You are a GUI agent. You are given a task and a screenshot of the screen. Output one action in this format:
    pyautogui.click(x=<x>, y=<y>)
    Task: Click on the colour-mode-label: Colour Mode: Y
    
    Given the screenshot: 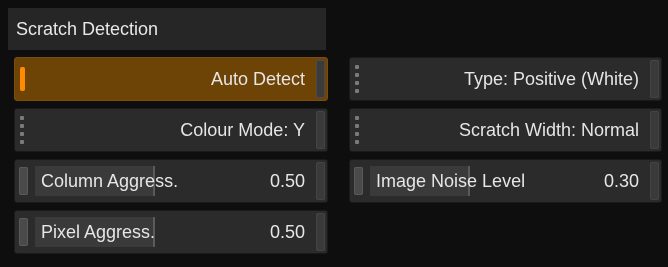 What is the action you would take?
    pyautogui.click(x=242, y=129)
    